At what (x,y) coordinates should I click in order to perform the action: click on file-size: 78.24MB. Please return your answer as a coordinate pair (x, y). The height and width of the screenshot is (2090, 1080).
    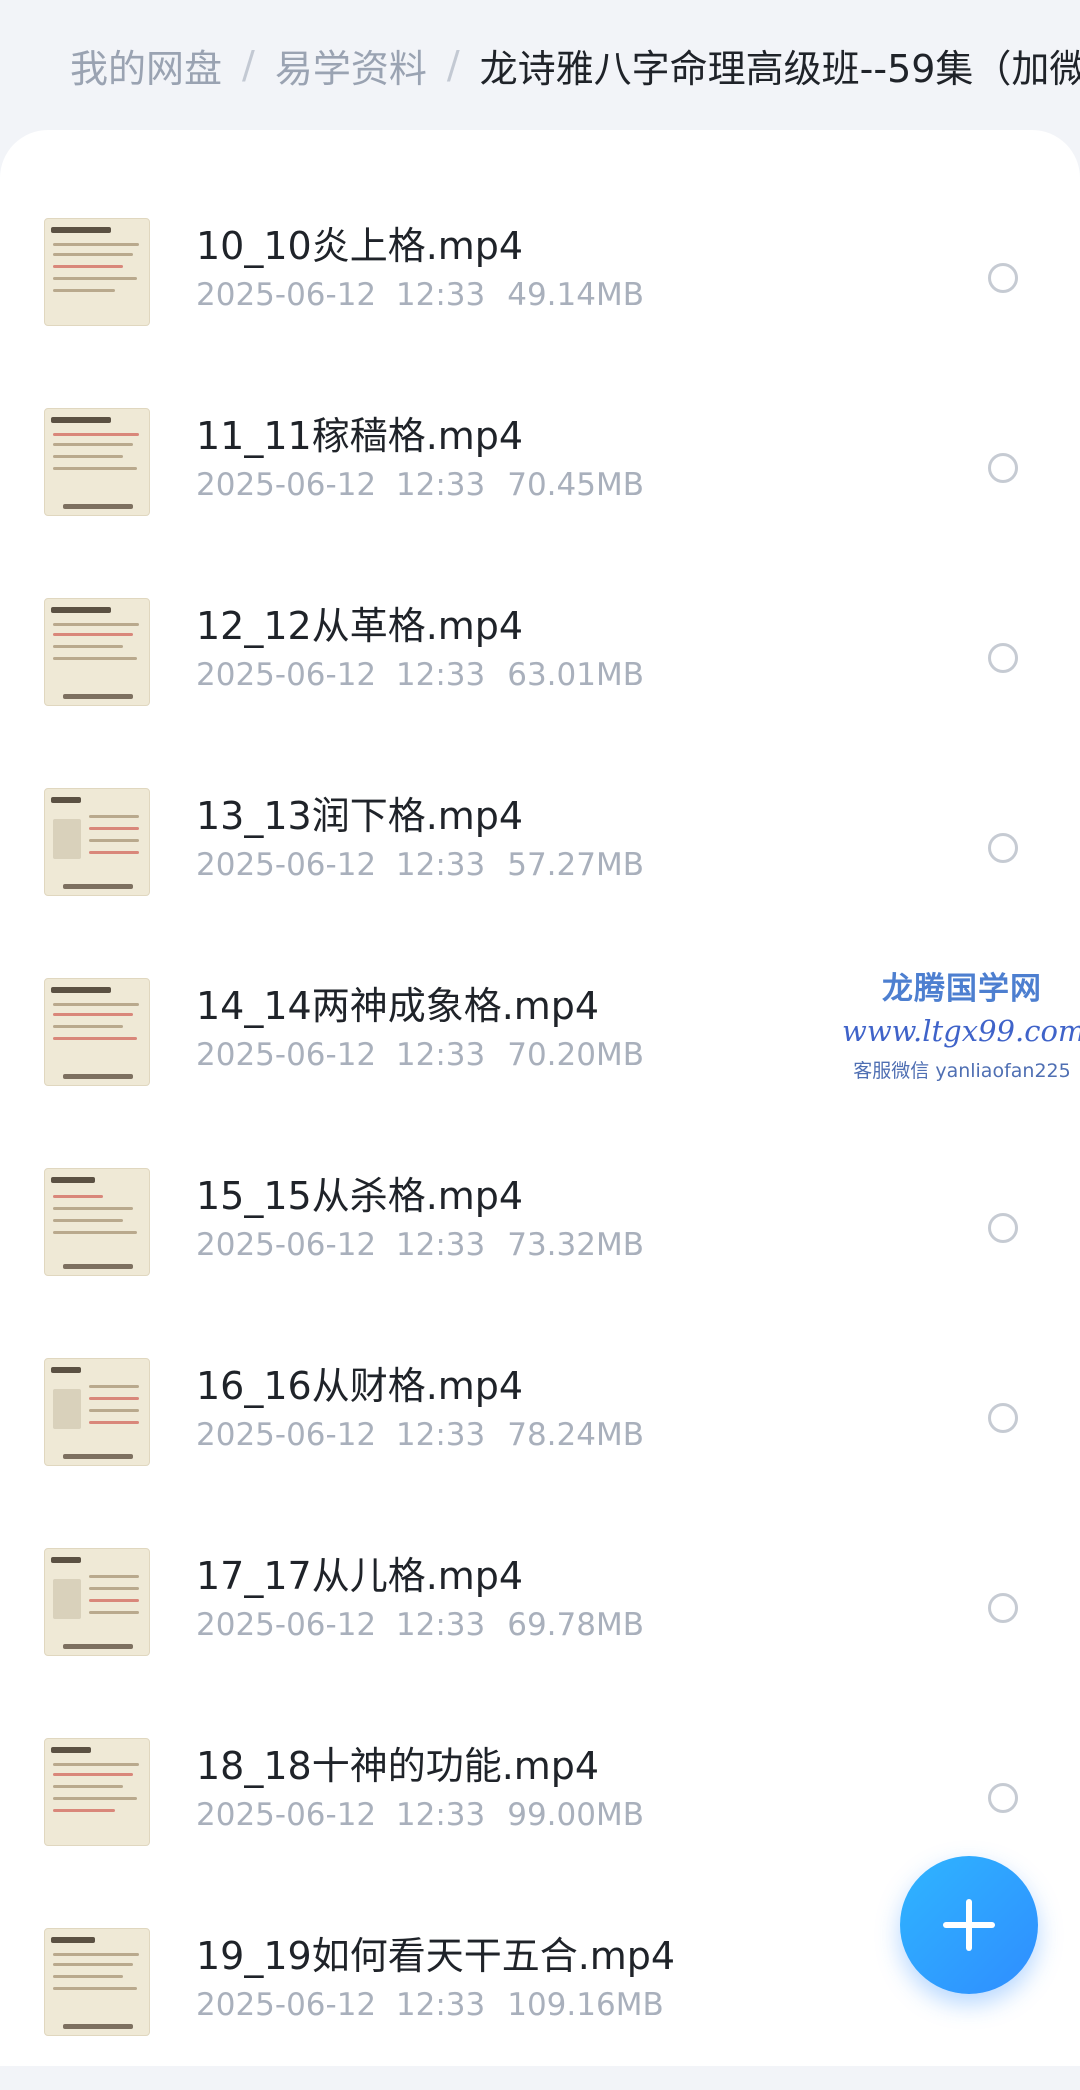
    Looking at the image, I should click on (575, 1435).